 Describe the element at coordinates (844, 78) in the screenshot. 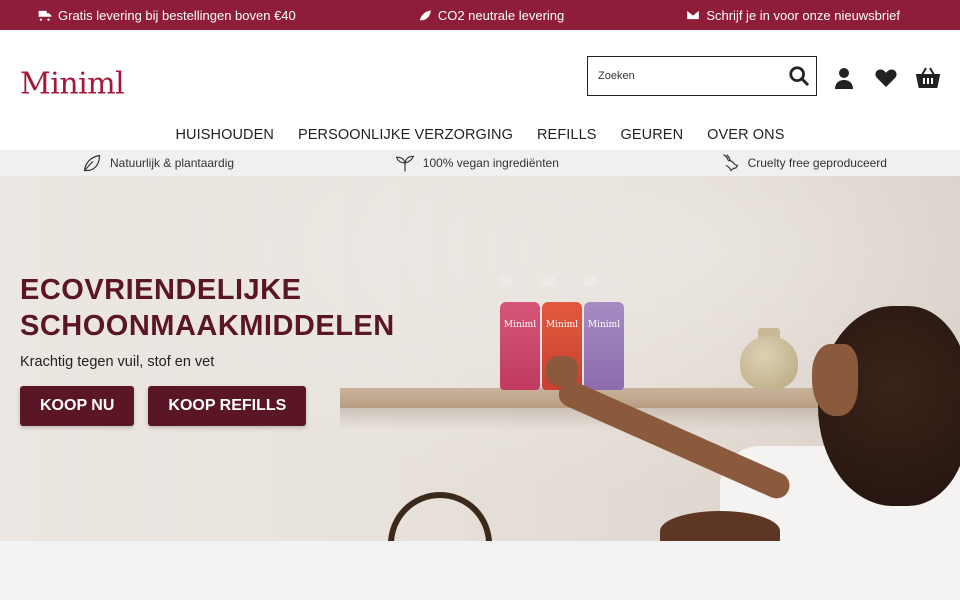

I see `user-icon` at that location.